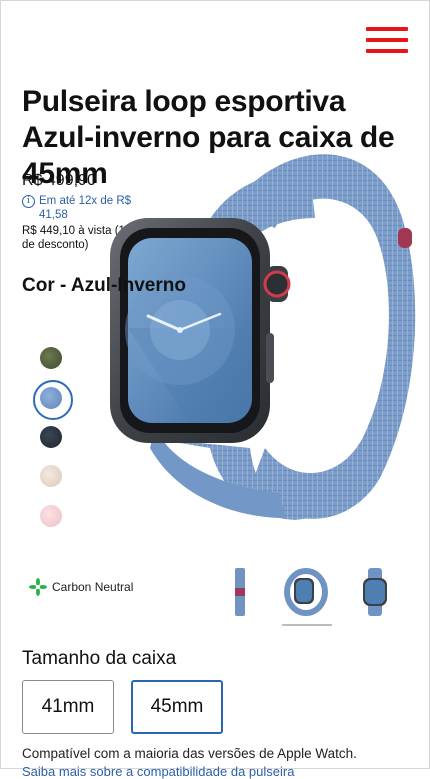  What do you see at coordinates (51, 398) in the screenshot?
I see `color-swatch-blue` at bounding box center [51, 398].